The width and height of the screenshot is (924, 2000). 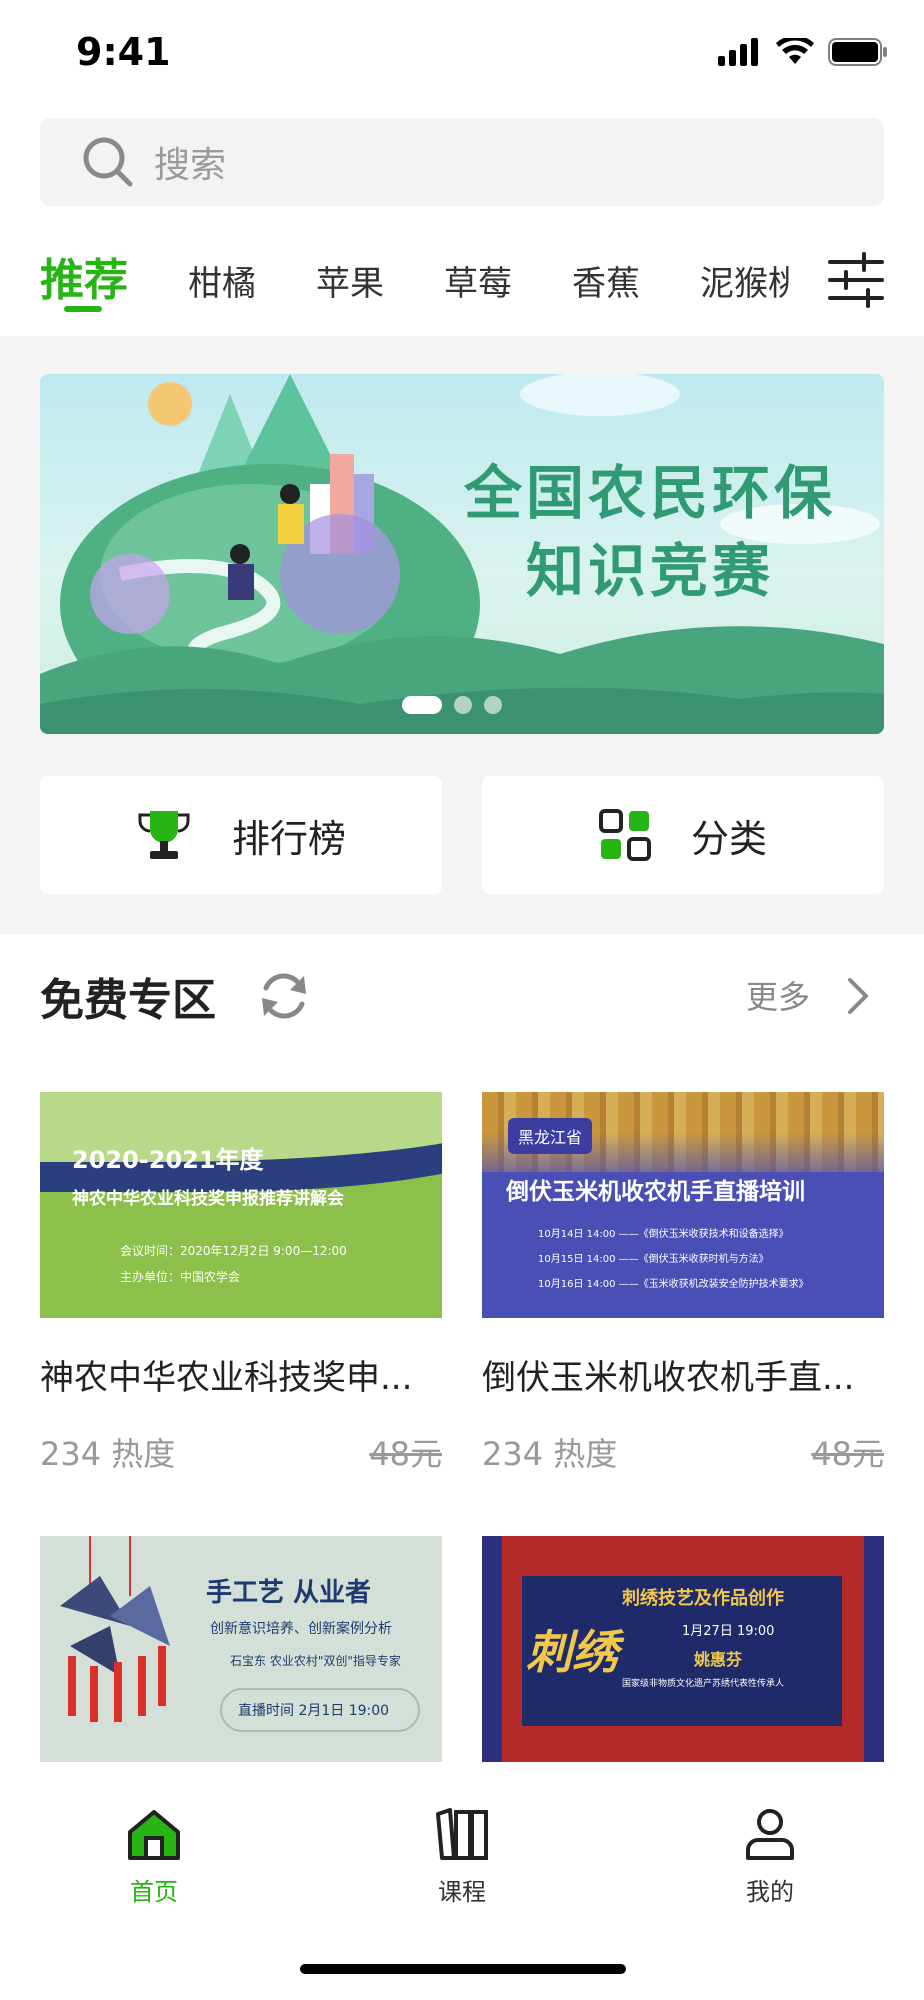 I want to click on refresh-icon, so click(x=284, y=996).